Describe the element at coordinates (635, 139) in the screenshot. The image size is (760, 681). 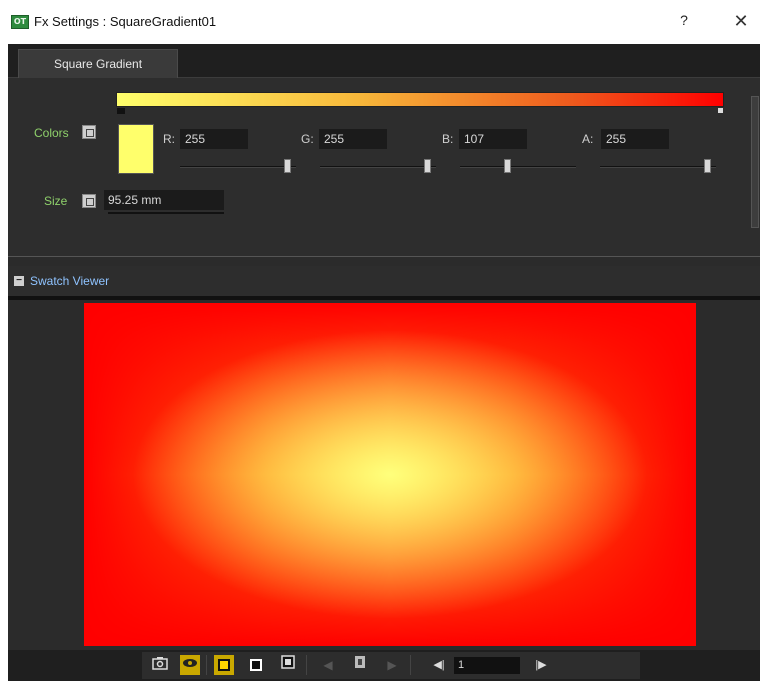
I see `a-channel-field: 255` at that location.